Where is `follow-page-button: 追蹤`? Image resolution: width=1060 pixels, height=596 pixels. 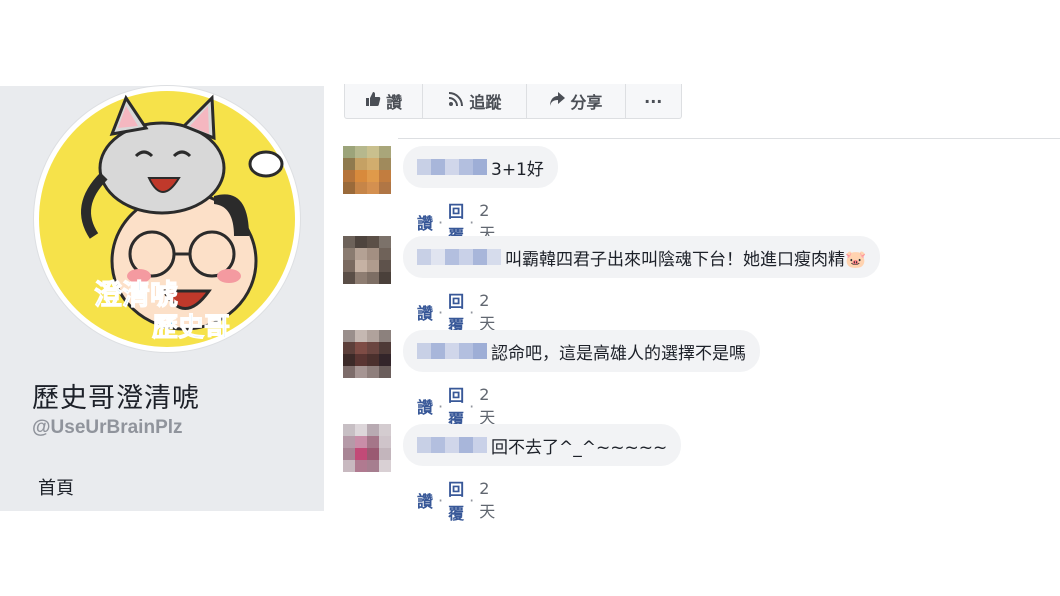 follow-page-button: 追蹤 is located at coordinates (475, 101).